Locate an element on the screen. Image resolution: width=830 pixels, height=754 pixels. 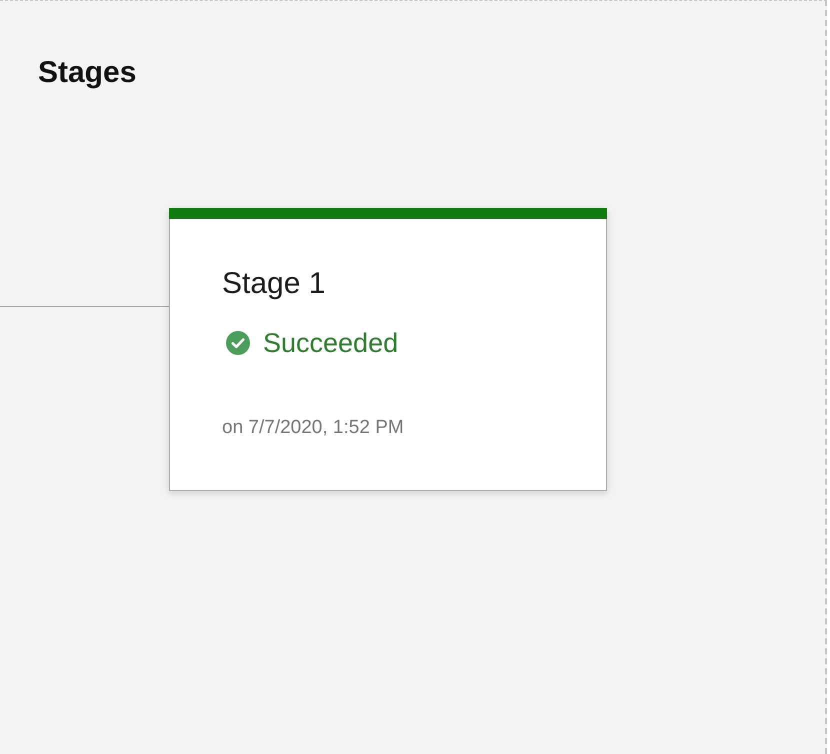
section-title: Stages is located at coordinates (87, 73).